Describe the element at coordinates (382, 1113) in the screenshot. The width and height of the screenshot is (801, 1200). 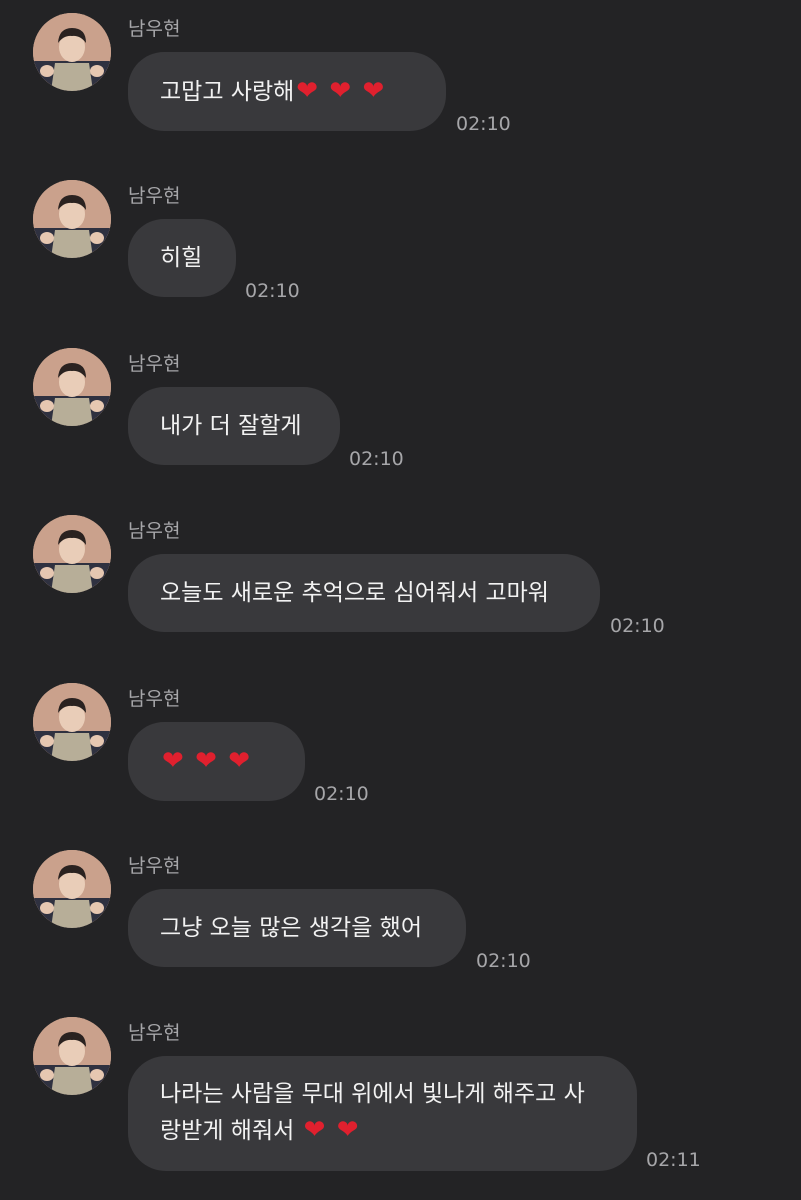
I see `message-bubble: 나라는 사람을 무대 위에서 빛나게 해주고 사 랑받게 해줘서 ❤ ❤` at that location.